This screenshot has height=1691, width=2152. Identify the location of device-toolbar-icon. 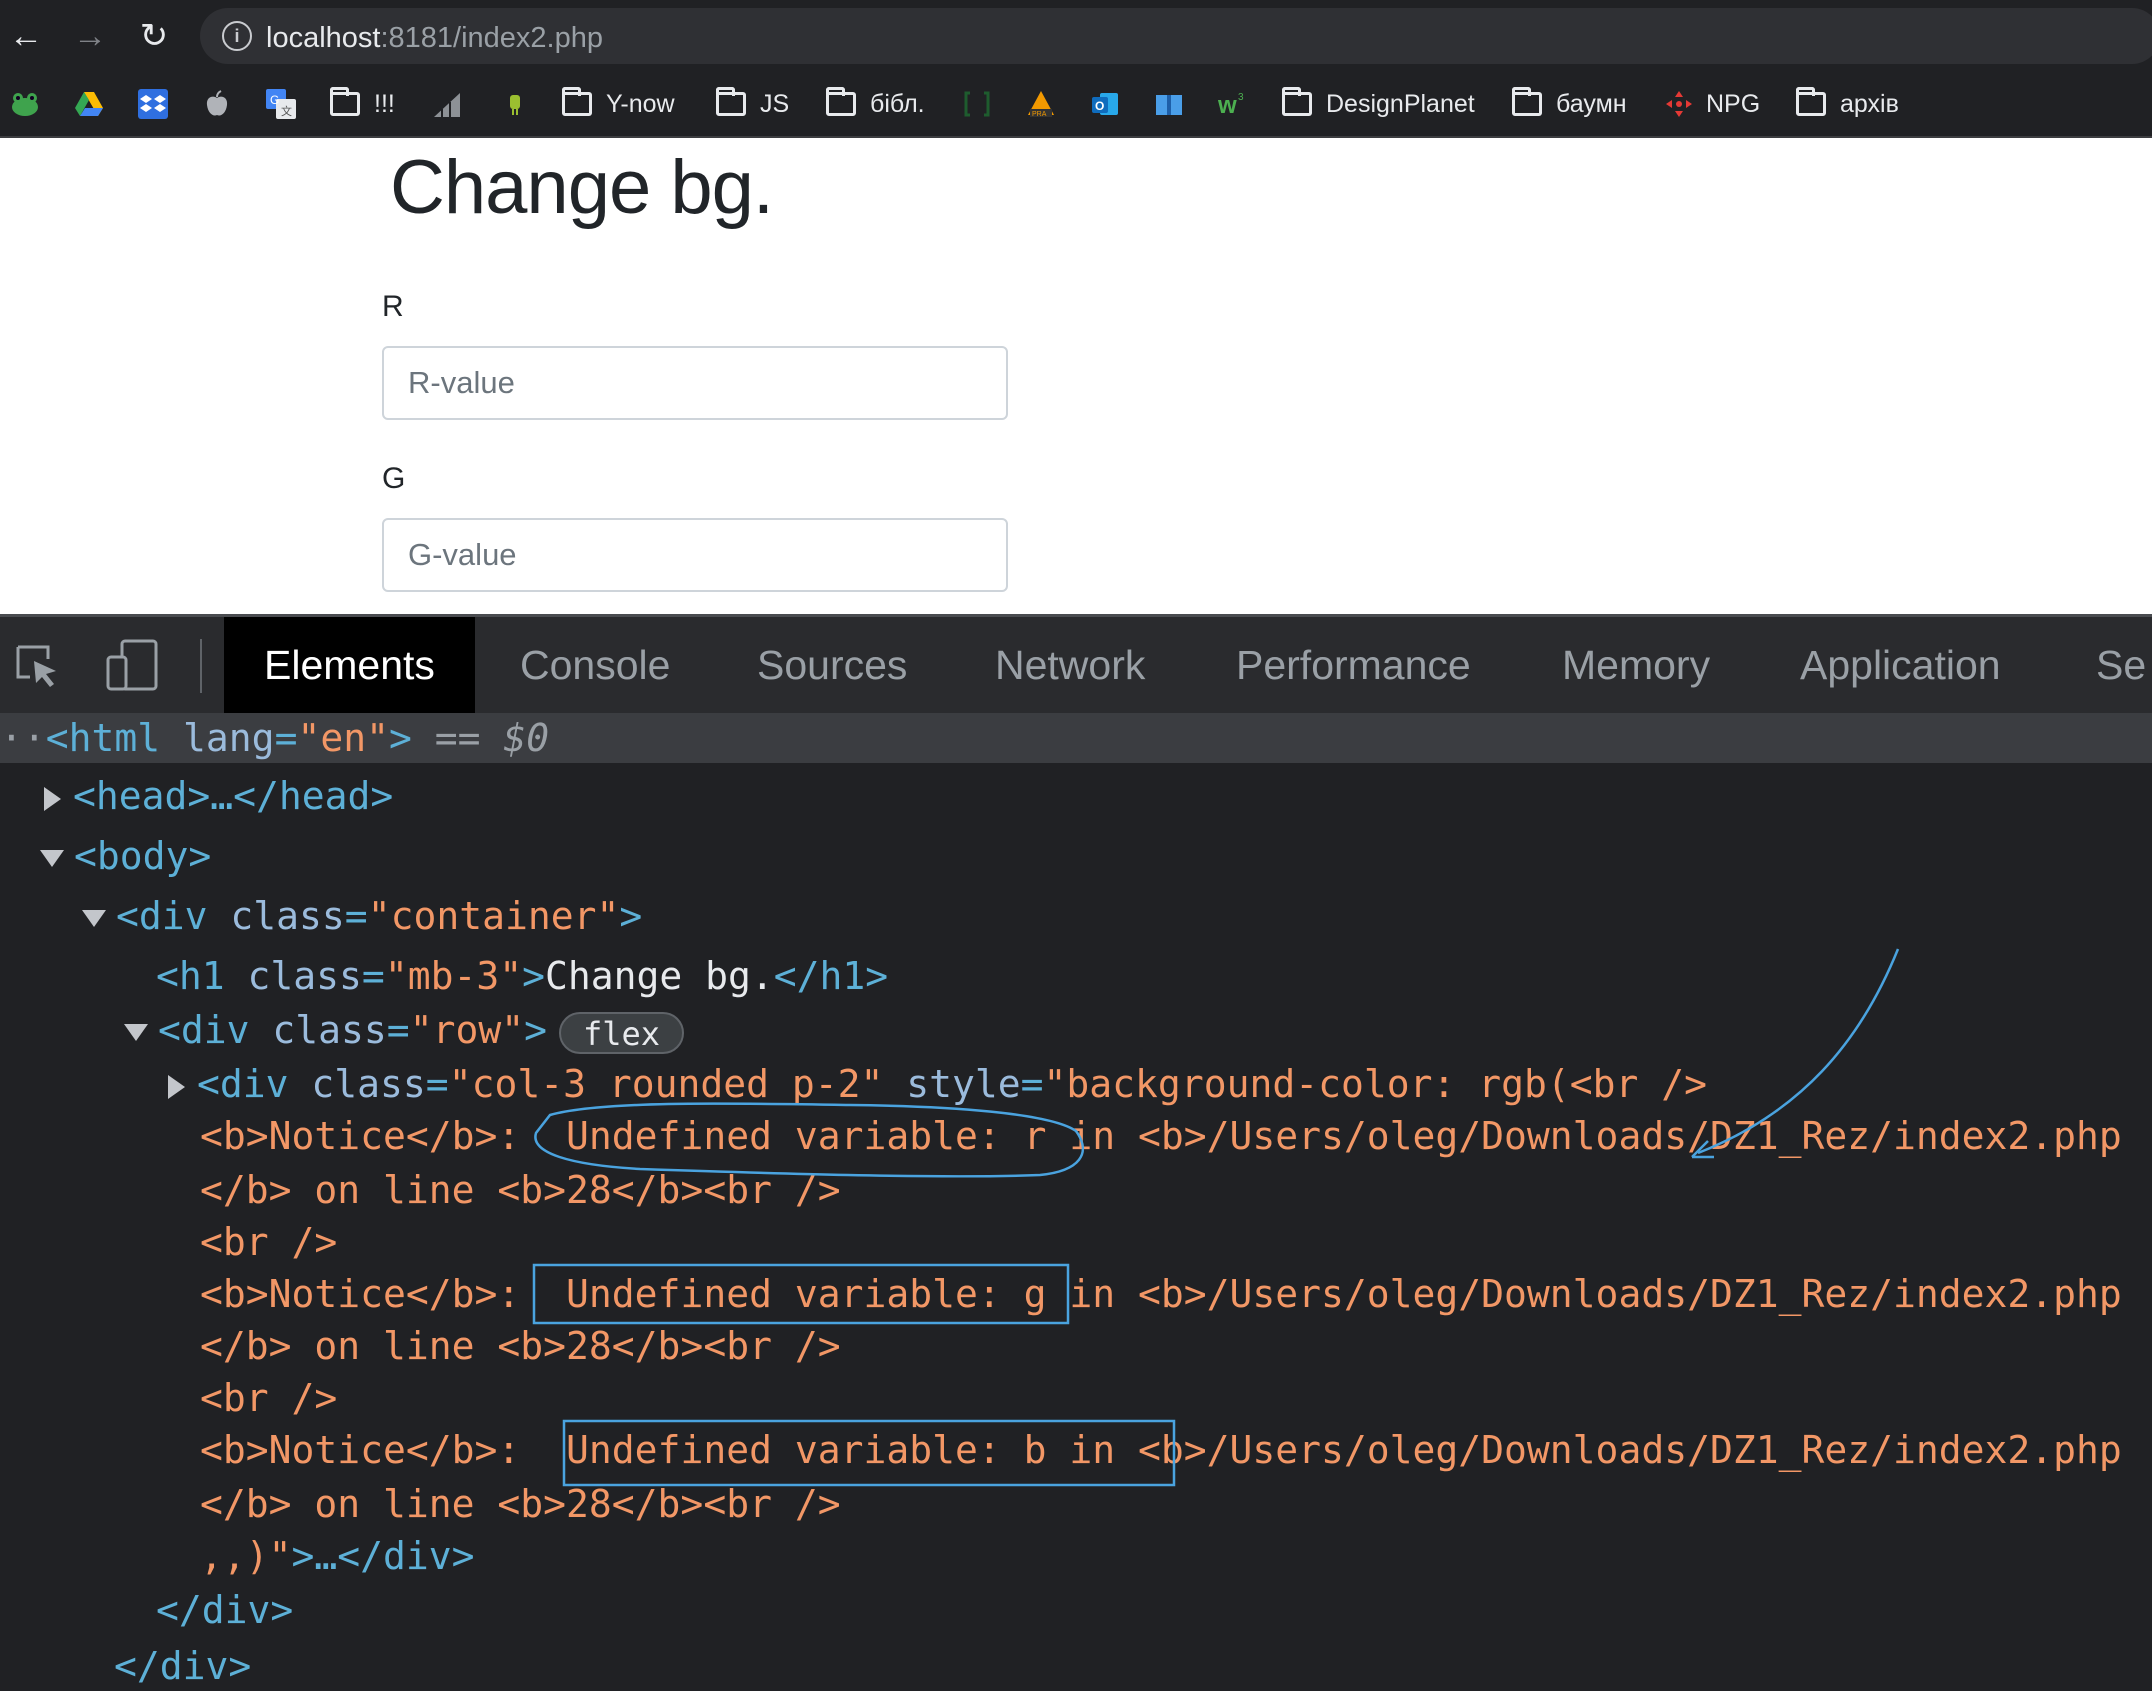
(133, 666).